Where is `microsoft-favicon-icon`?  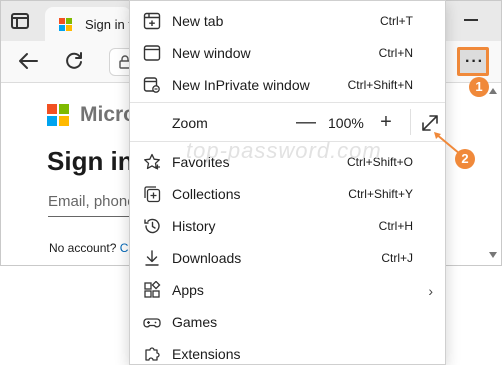
microsoft-favicon-icon is located at coordinates (66, 25).